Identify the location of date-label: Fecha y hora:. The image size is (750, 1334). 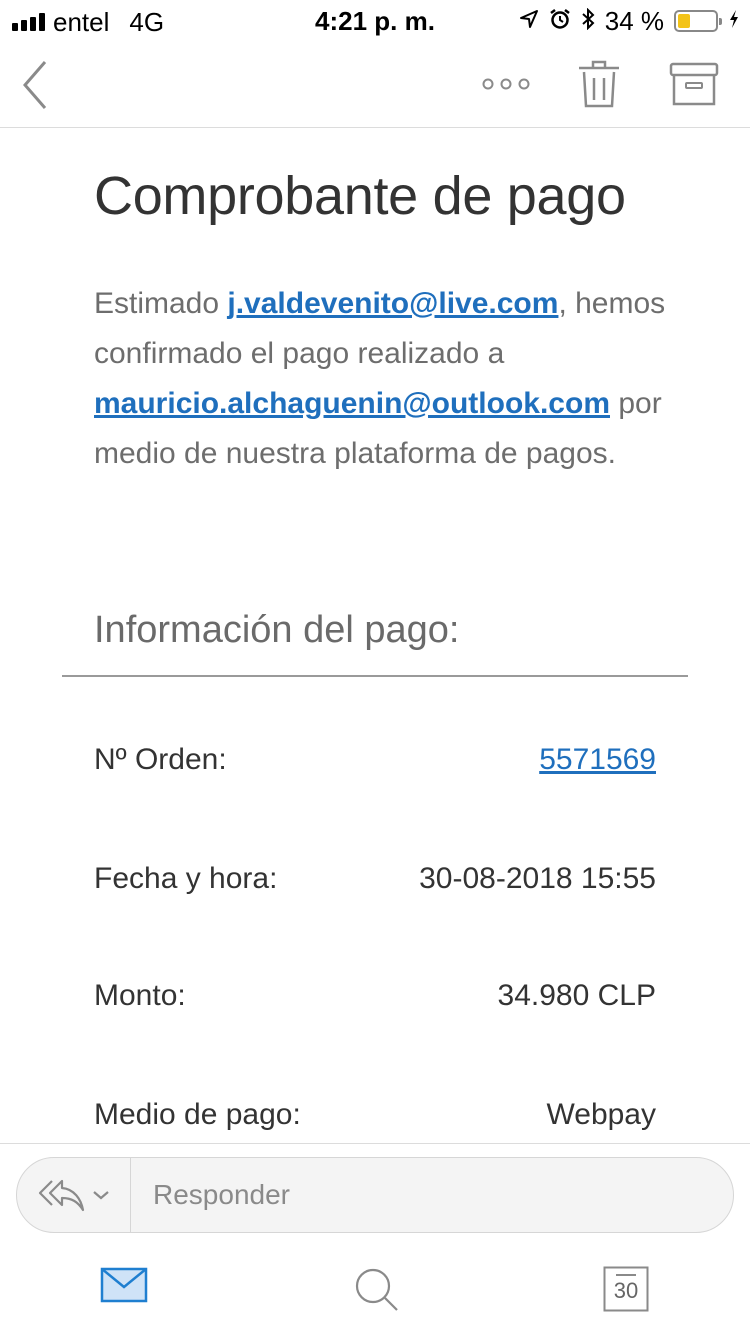
(186, 878).